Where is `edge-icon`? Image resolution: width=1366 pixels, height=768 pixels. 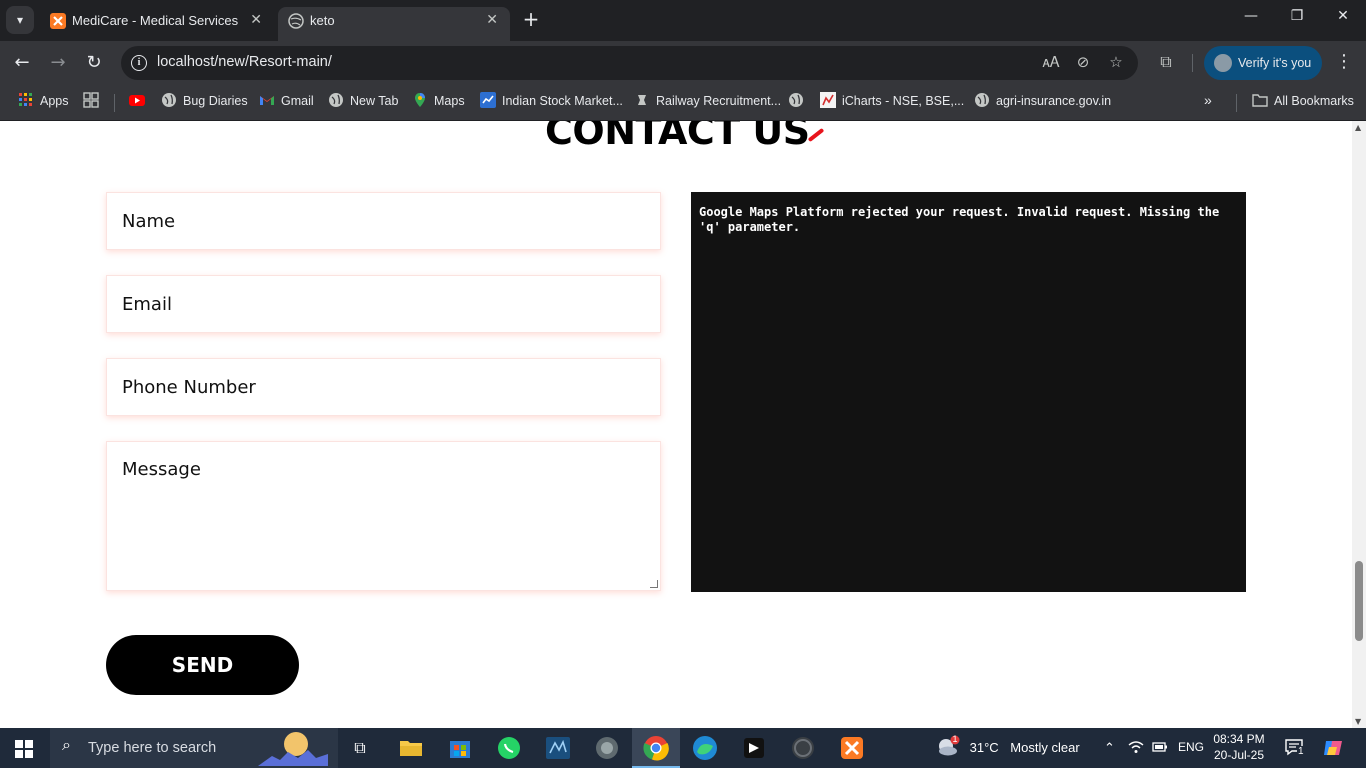 edge-icon is located at coordinates (705, 748).